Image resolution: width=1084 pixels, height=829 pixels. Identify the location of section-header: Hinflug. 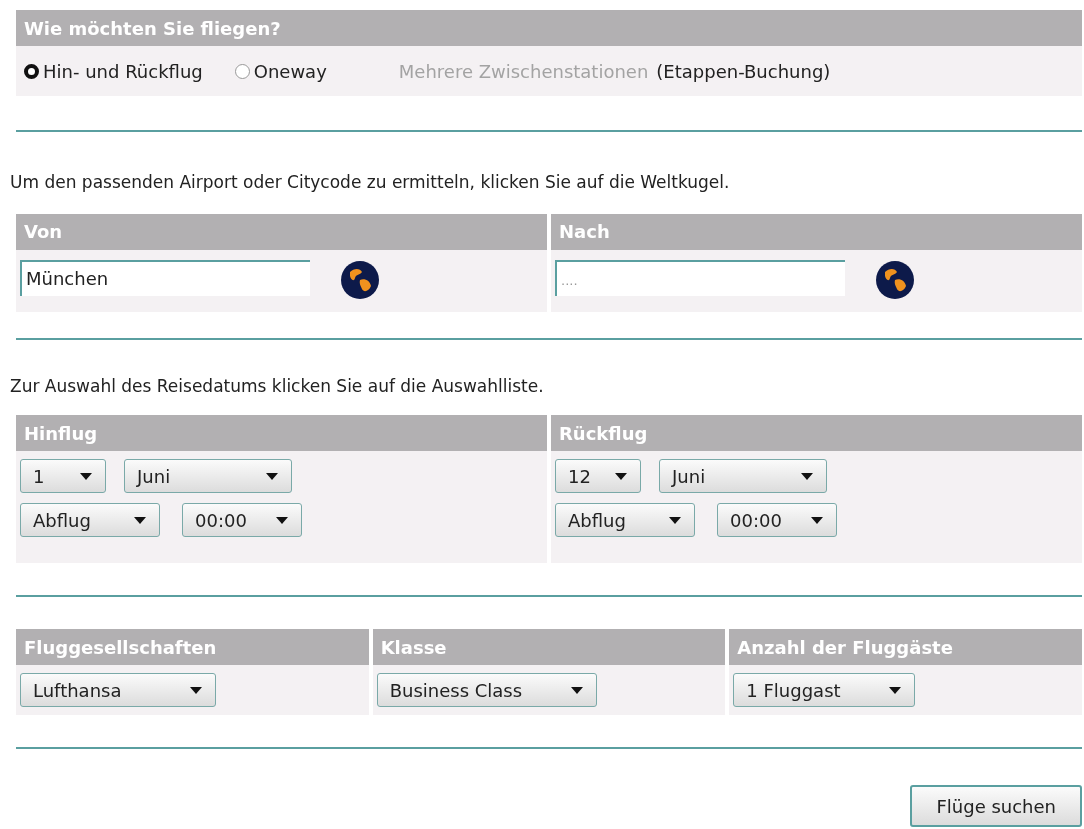
(281, 433).